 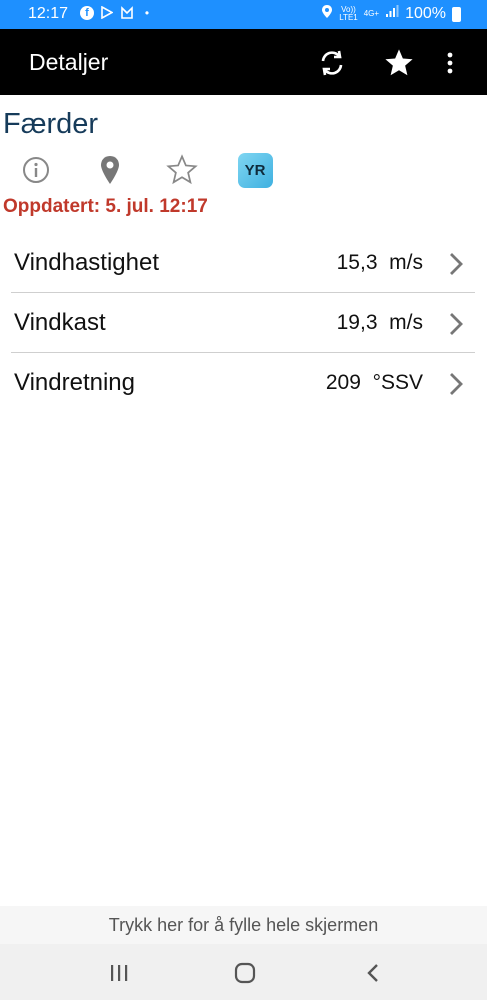 I want to click on yr-logo-text: YR, so click(x=255, y=170).